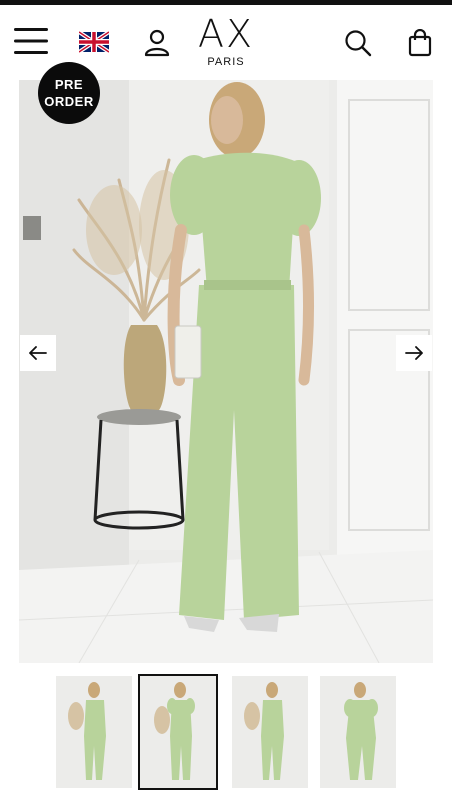 This screenshot has width=452, height=800. What do you see at coordinates (226, 34) in the screenshot?
I see `logo-mark: AX` at bounding box center [226, 34].